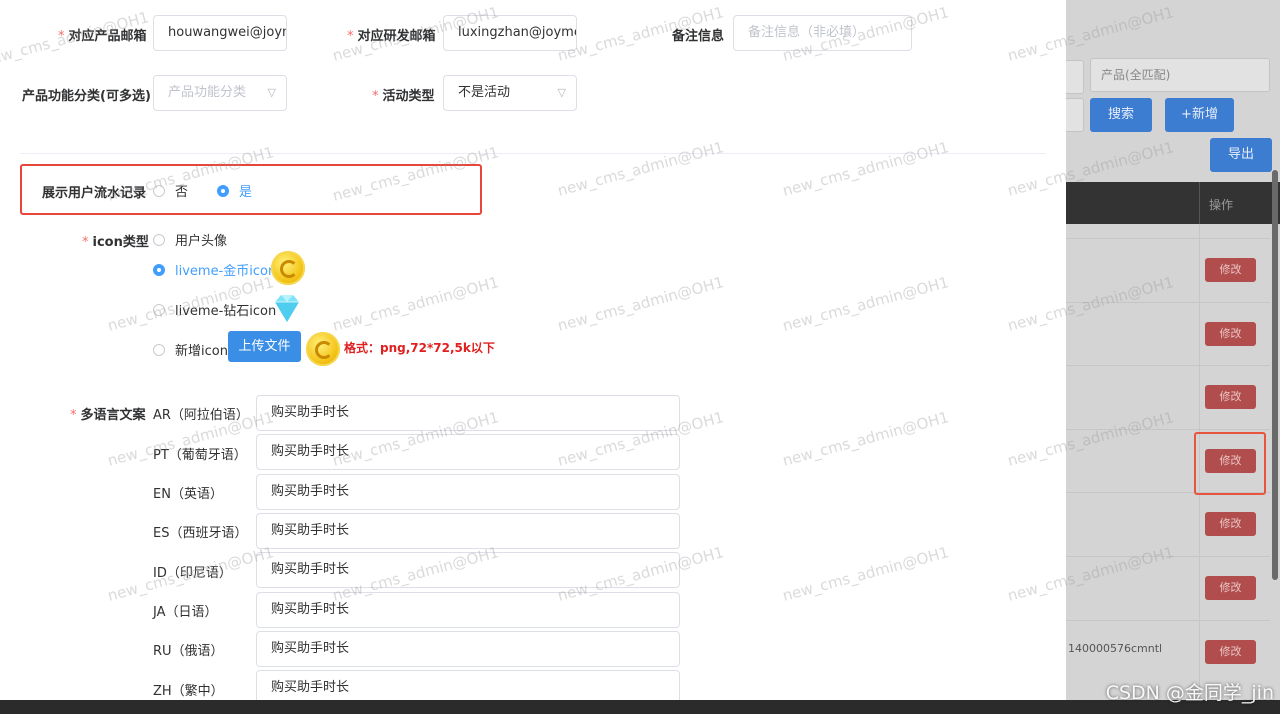 The width and height of the screenshot is (1280, 714). Describe the element at coordinates (190, 239) in the screenshot. I see `icon-type-radio-avatar: 用户头像` at that location.